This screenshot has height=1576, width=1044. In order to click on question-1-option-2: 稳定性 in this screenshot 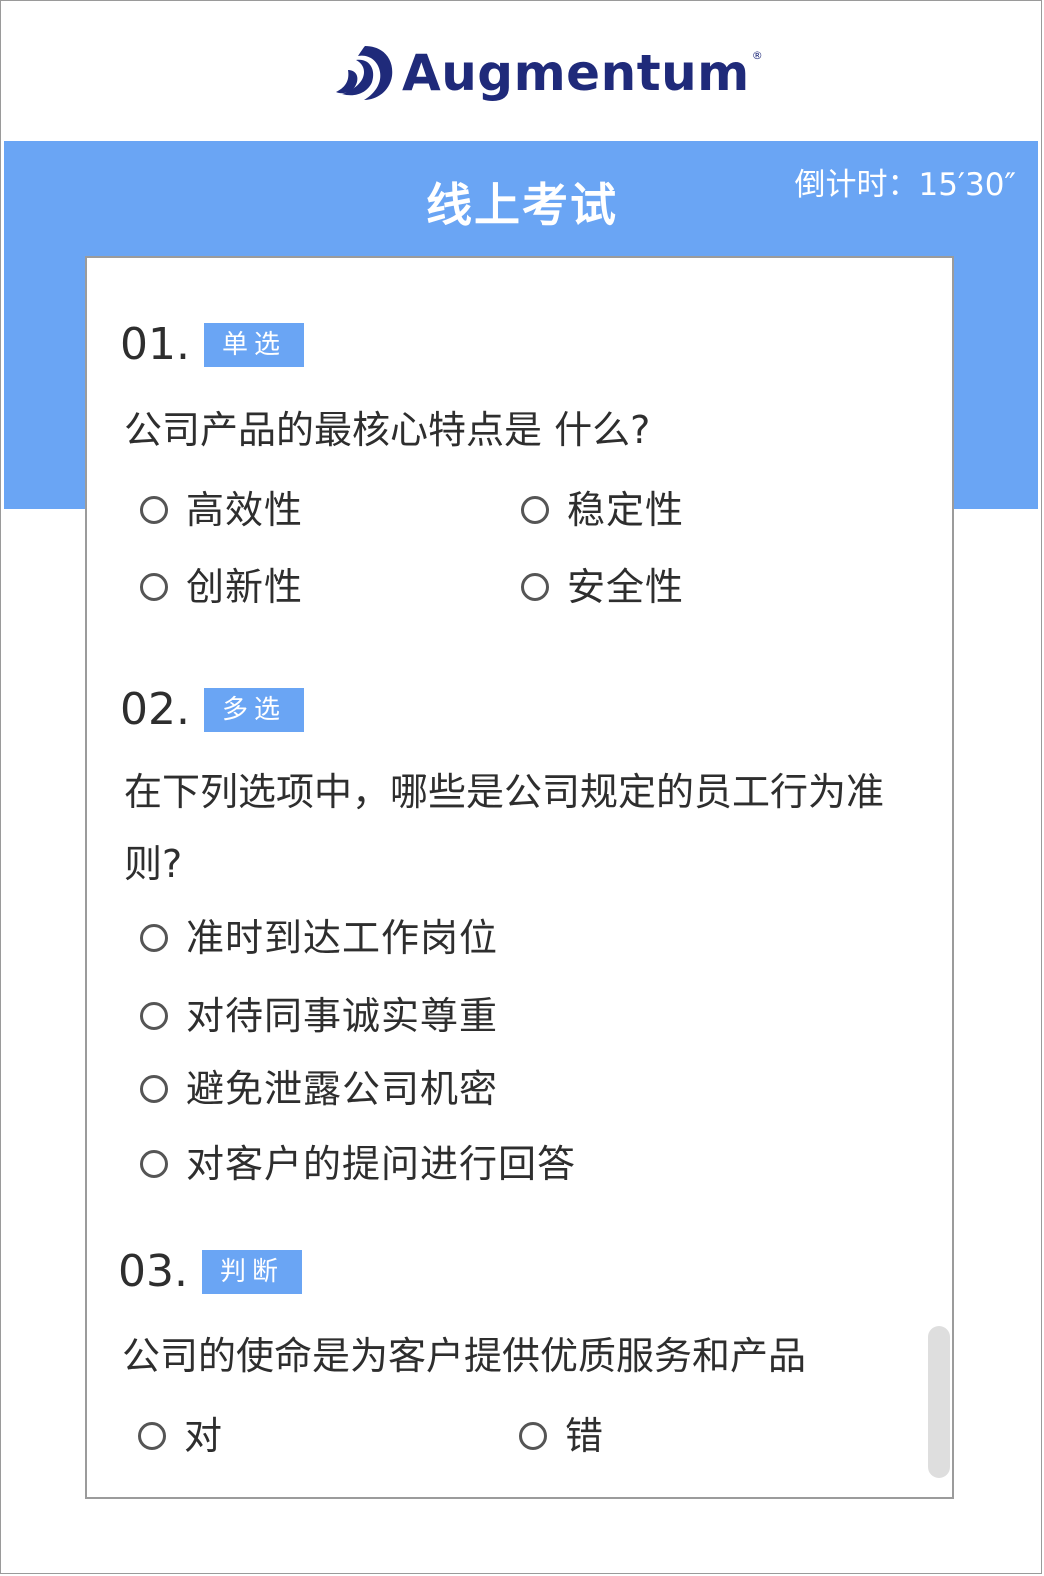, I will do `click(602, 510)`.